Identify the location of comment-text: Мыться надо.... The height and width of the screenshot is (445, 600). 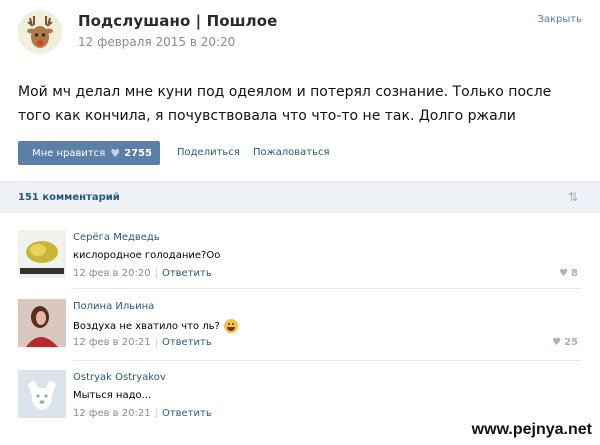
(112, 395).